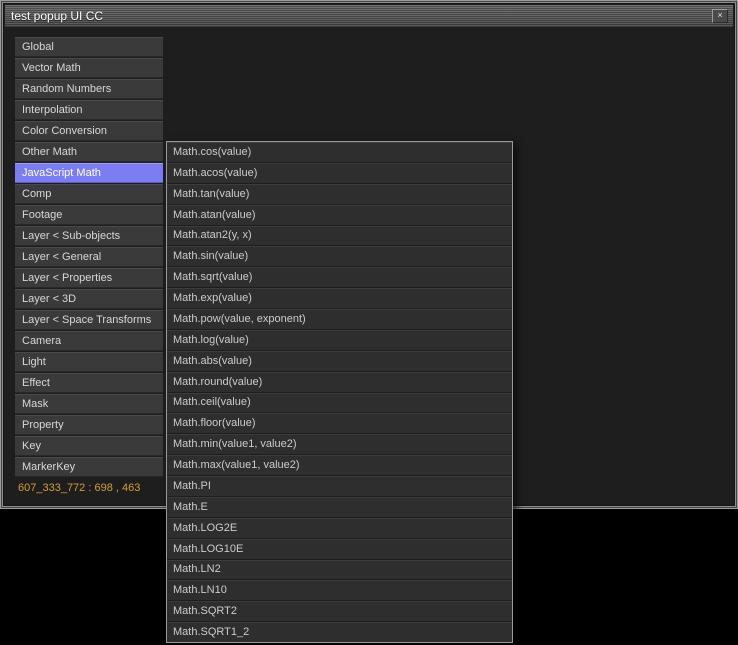 This screenshot has height=645, width=738. I want to click on sidebar-item-footage: Footage, so click(89, 215).